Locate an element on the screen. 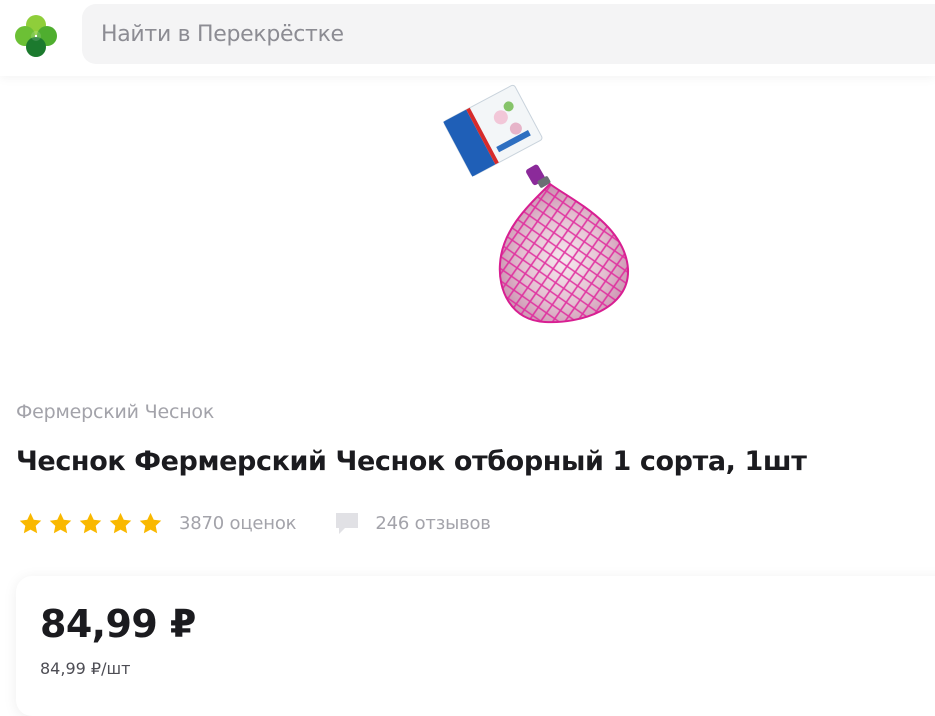  search-placeholder: Найти в Перекрёстке is located at coordinates (222, 34).